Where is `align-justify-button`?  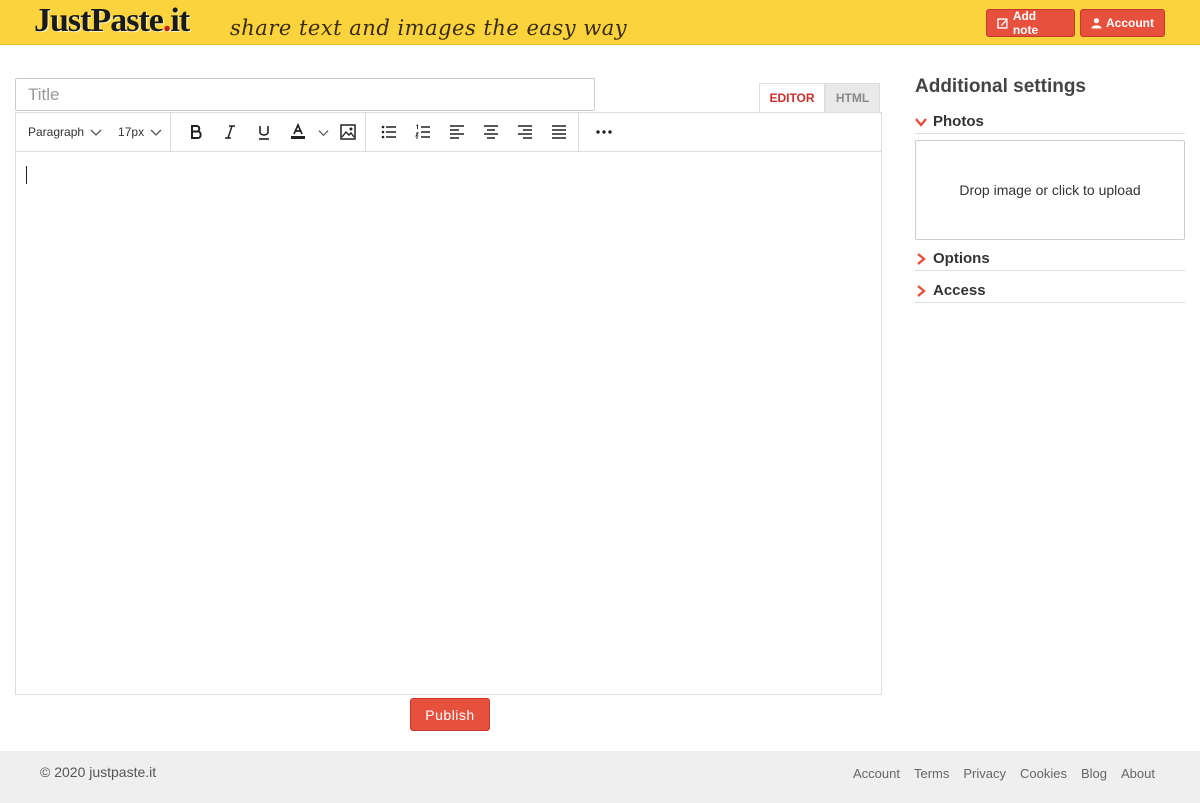
align-justify-button is located at coordinates (559, 132).